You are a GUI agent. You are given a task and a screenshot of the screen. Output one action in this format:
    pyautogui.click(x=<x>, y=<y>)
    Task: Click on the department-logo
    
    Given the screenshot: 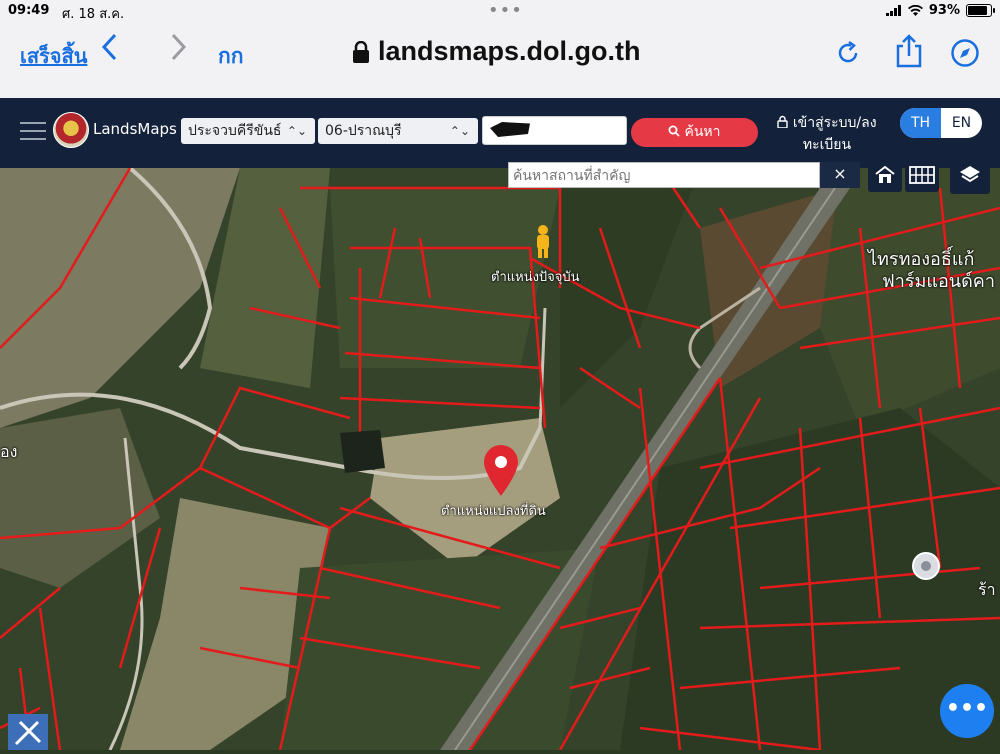 What is the action you would take?
    pyautogui.click(x=71, y=130)
    